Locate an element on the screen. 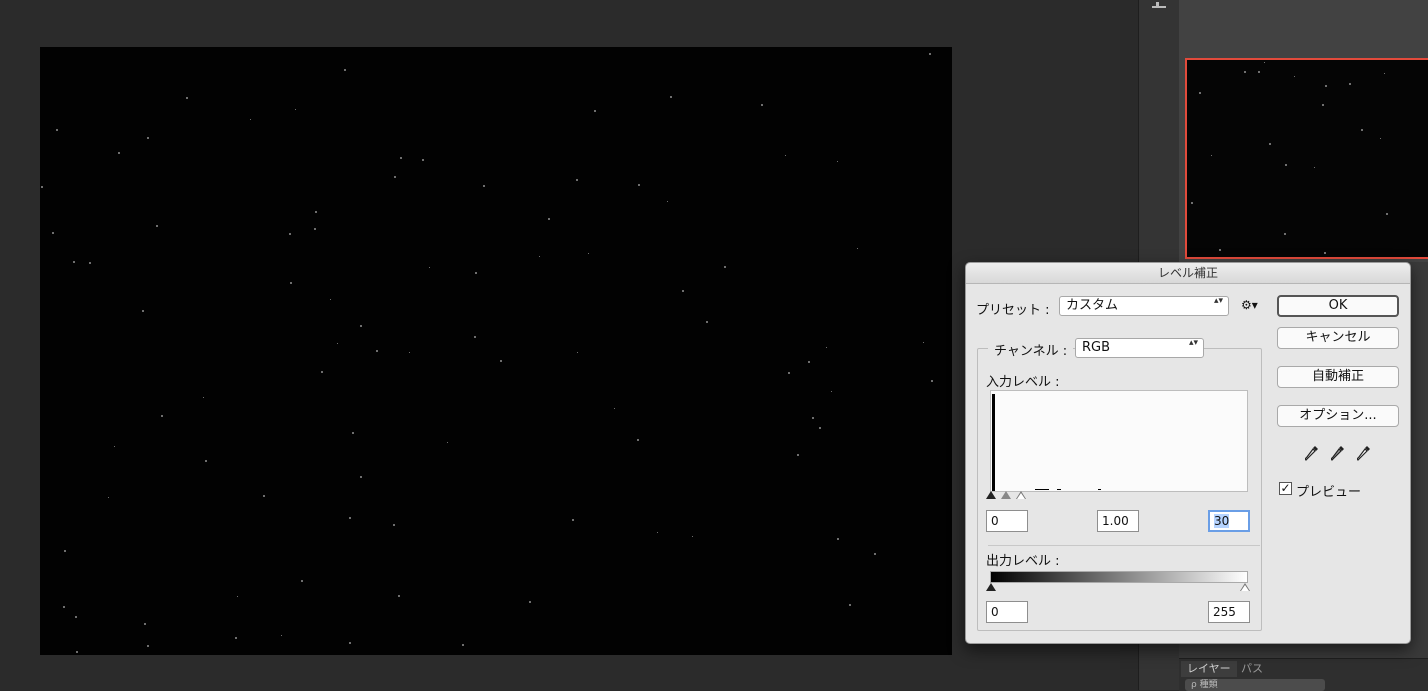 The image size is (1428, 691). preview-checkbox: ✓ is located at coordinates (1285, 488).